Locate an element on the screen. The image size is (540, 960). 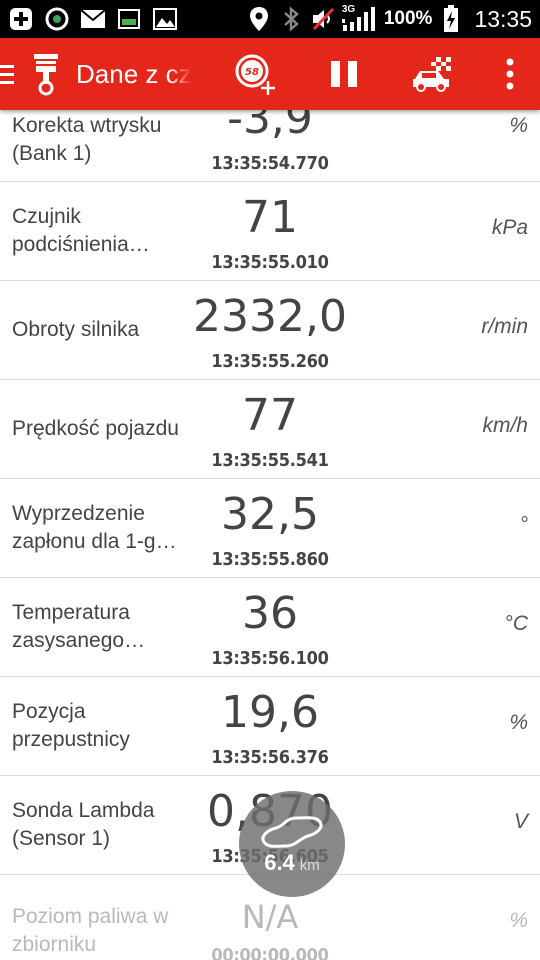
sensor-unit: kPa is located at coordinates (509, 227).